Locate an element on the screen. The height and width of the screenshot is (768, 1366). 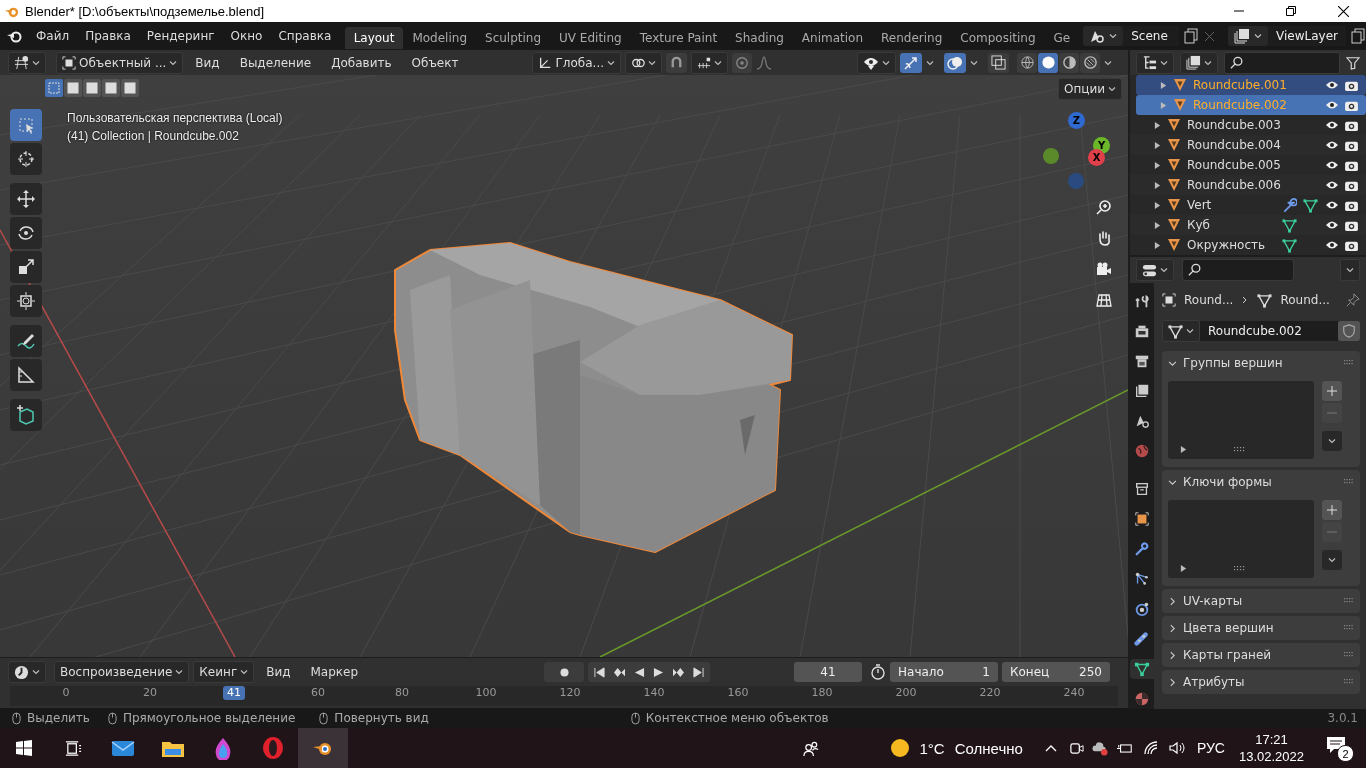
playhead-marker: 41 is located at coordinates (234, 693).